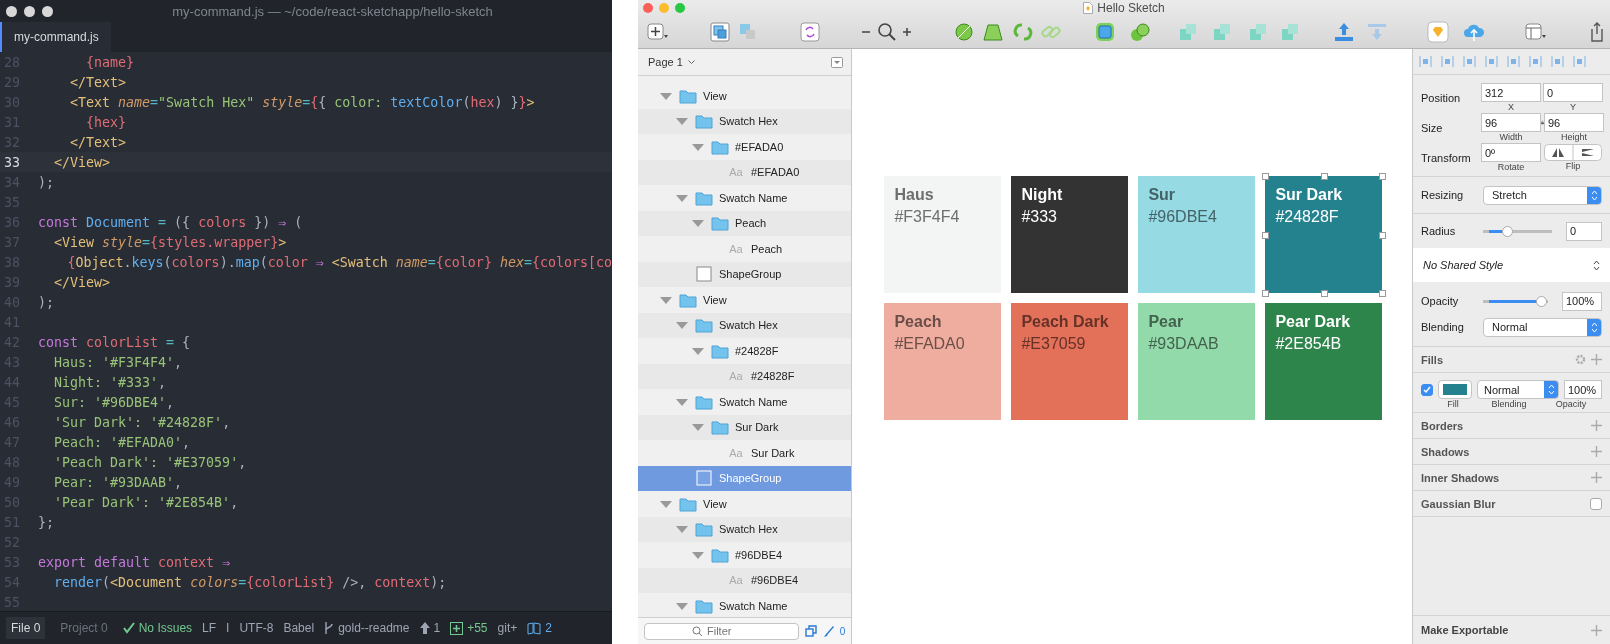 The height and width of the screenshot is (644, 1610). What do you see at coordinates (745, 172) in the screenshot?
I see `layer-row: Aa #EFADA0` at bounding box center [745, 172].